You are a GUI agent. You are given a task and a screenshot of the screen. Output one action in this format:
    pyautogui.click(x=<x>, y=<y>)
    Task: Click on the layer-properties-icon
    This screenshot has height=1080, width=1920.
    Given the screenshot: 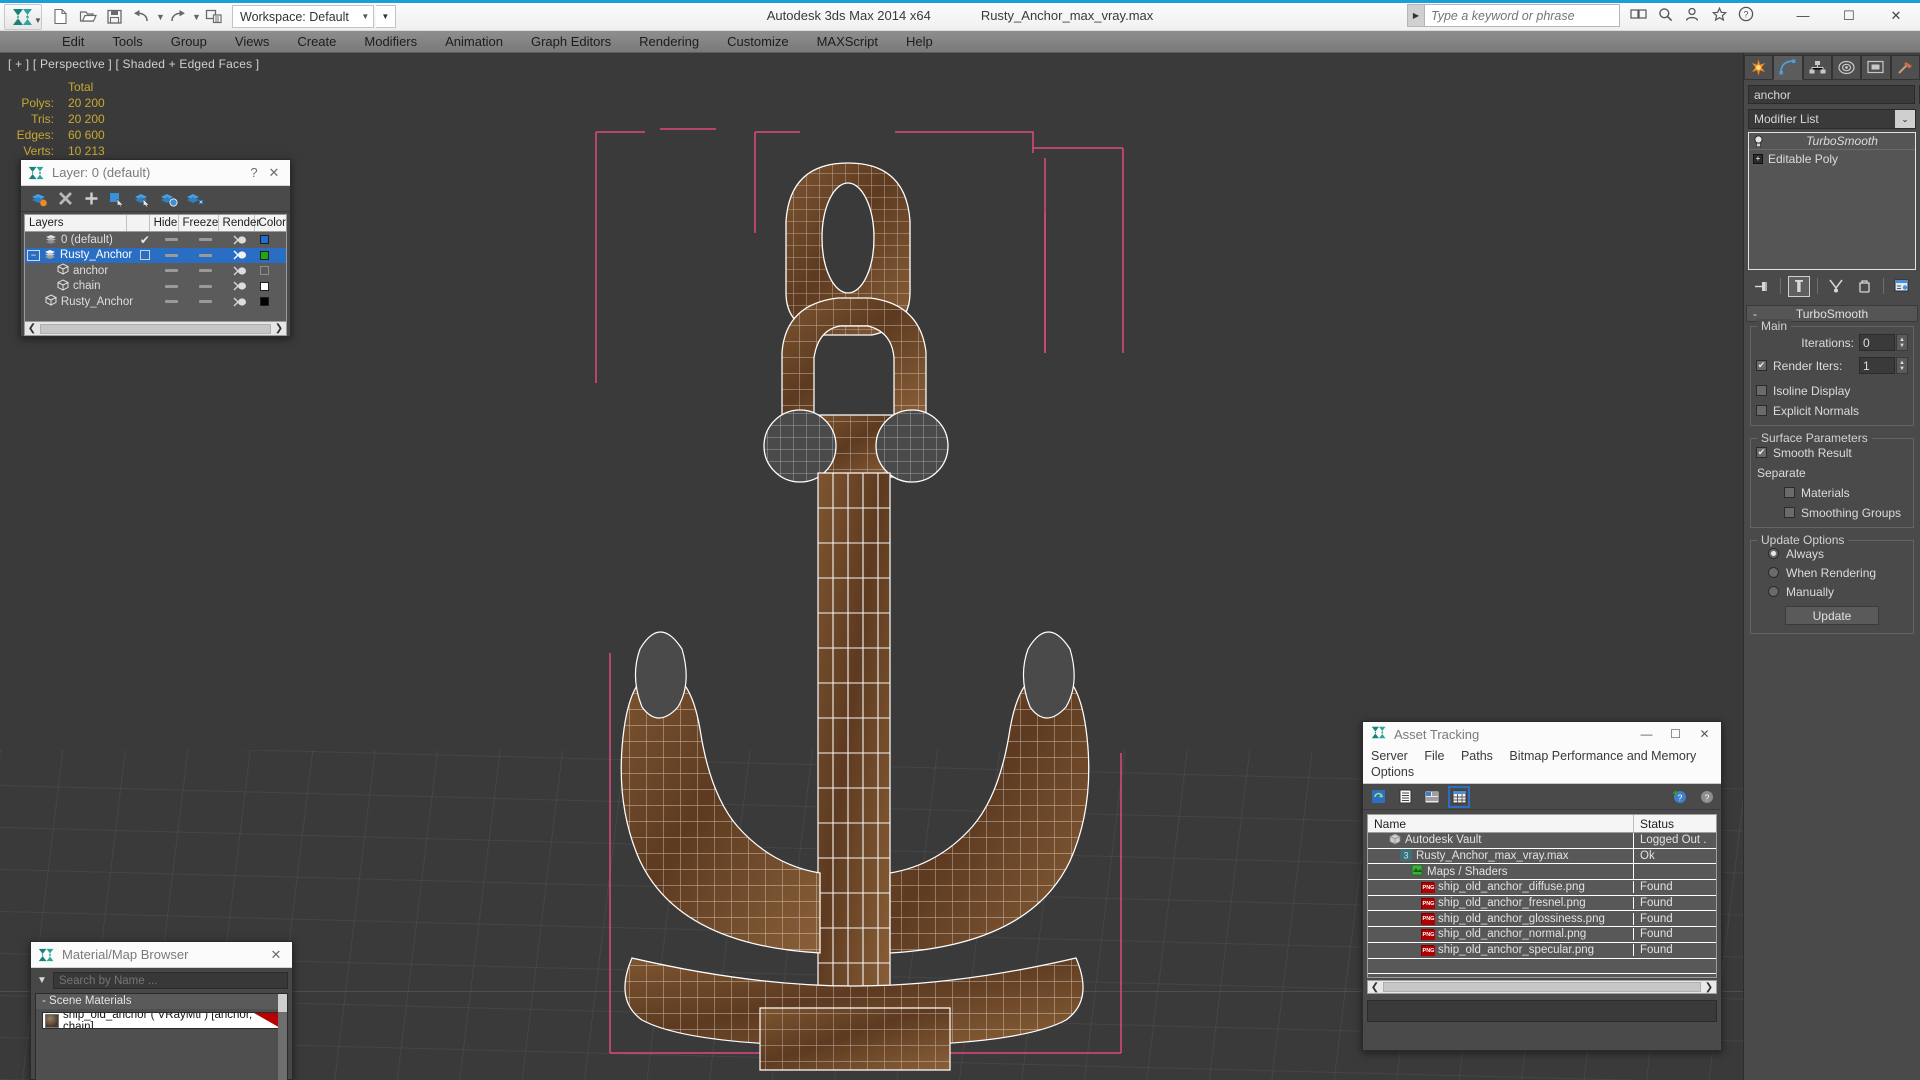 What is the action you would take?
    pyautogui.click(x=195, y=199)
    